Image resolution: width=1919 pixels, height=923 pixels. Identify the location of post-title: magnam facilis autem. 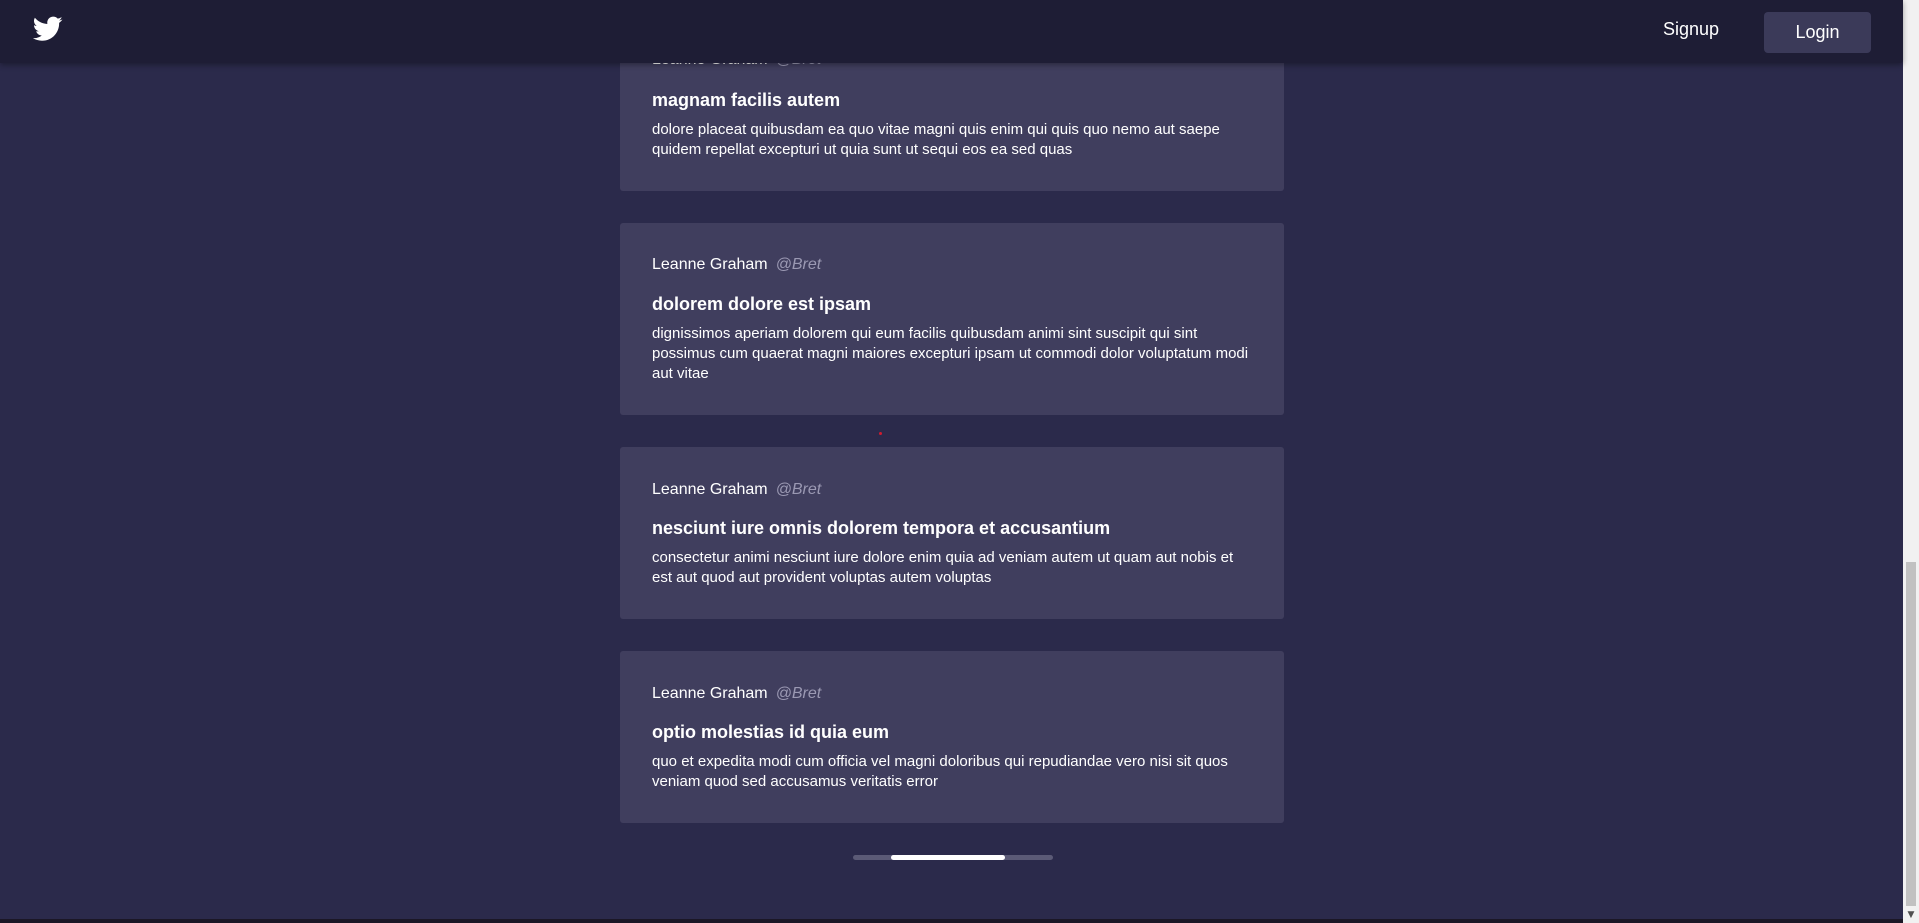
(746, 100).